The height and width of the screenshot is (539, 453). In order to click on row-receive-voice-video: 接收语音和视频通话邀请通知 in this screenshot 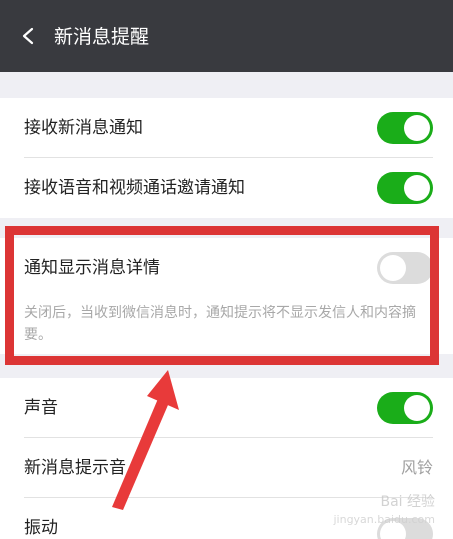, I will do `click(226, 188)`.